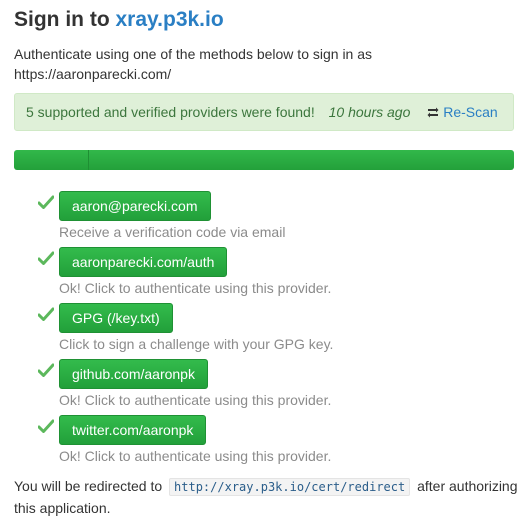 Image resolution: width=530 pixels, height=526 pixels. Describe the element at coordinates (433, 112) in the screenshot. I see `refresh-icon` at that location.